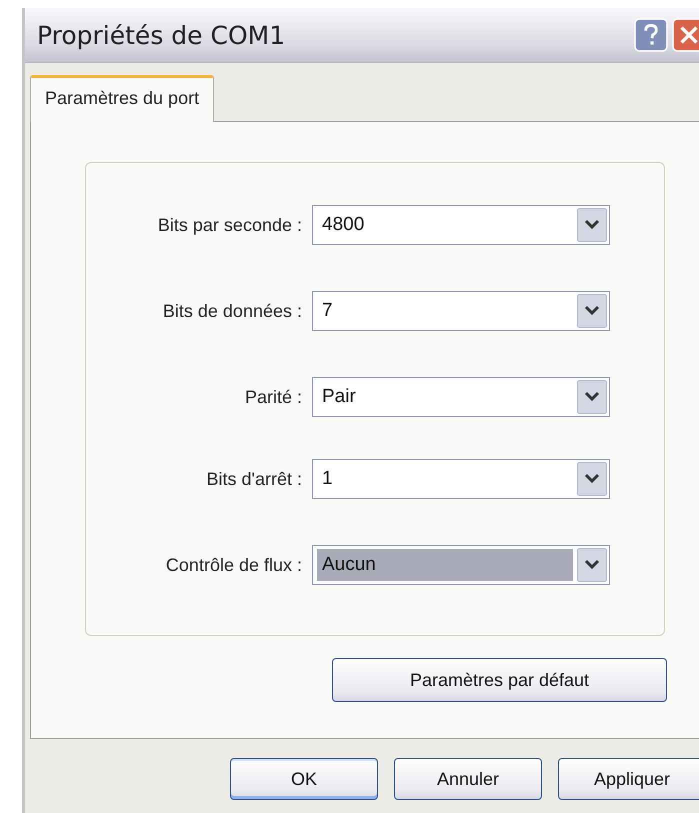 Image resolution: width=699 pixels, height=813 pixels. What do you see at coordinates (327, 311) in the screenshot?
I see `field-value: 7` at bounding box center [327, 311].